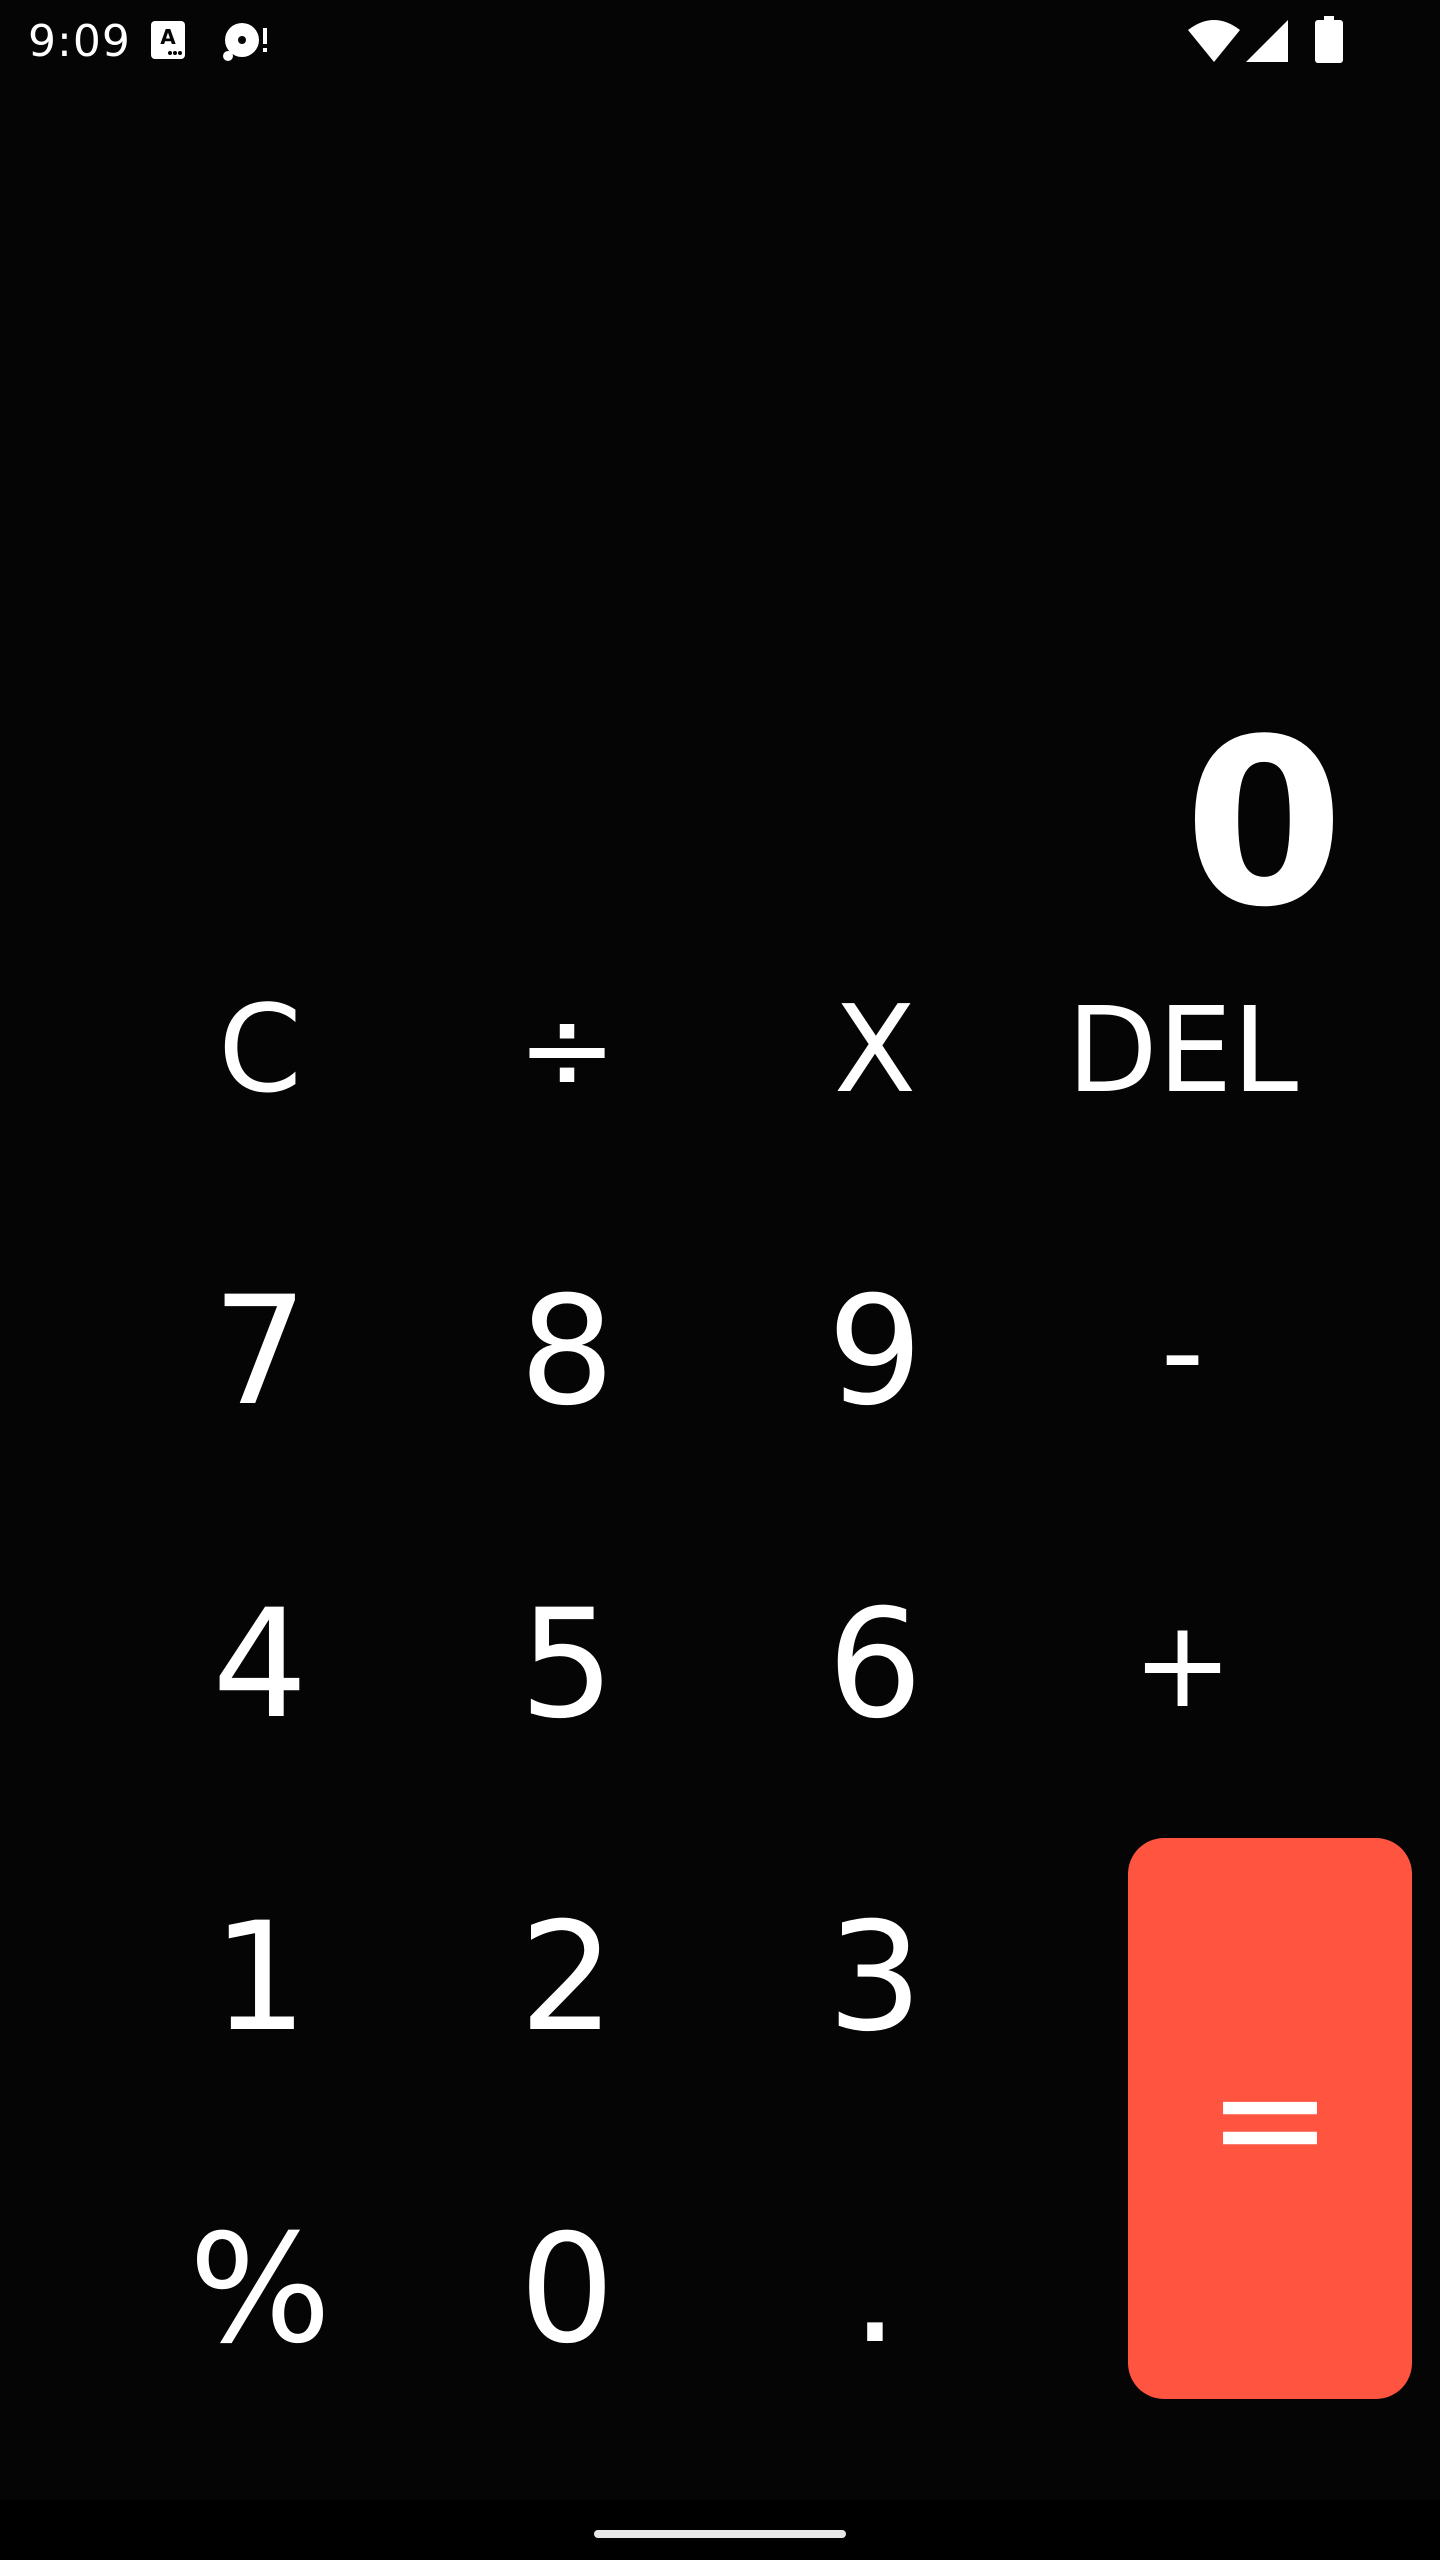  I want to click on digit-4-label: 4, so click(260, 1665).